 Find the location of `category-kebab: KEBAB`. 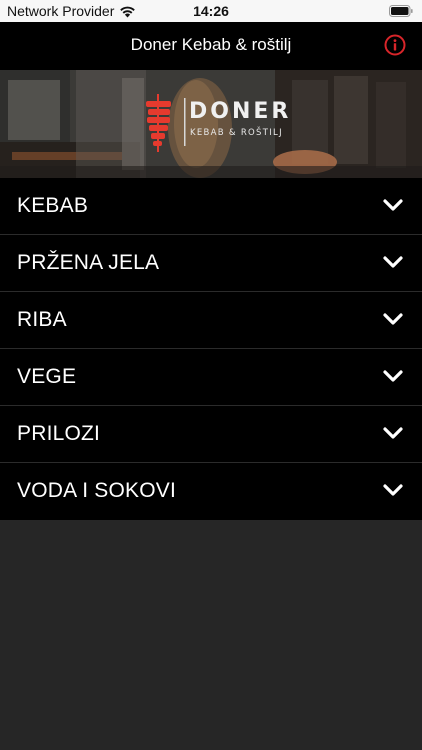

category-kebab: KEBAB is located at coordinates (211, 206).